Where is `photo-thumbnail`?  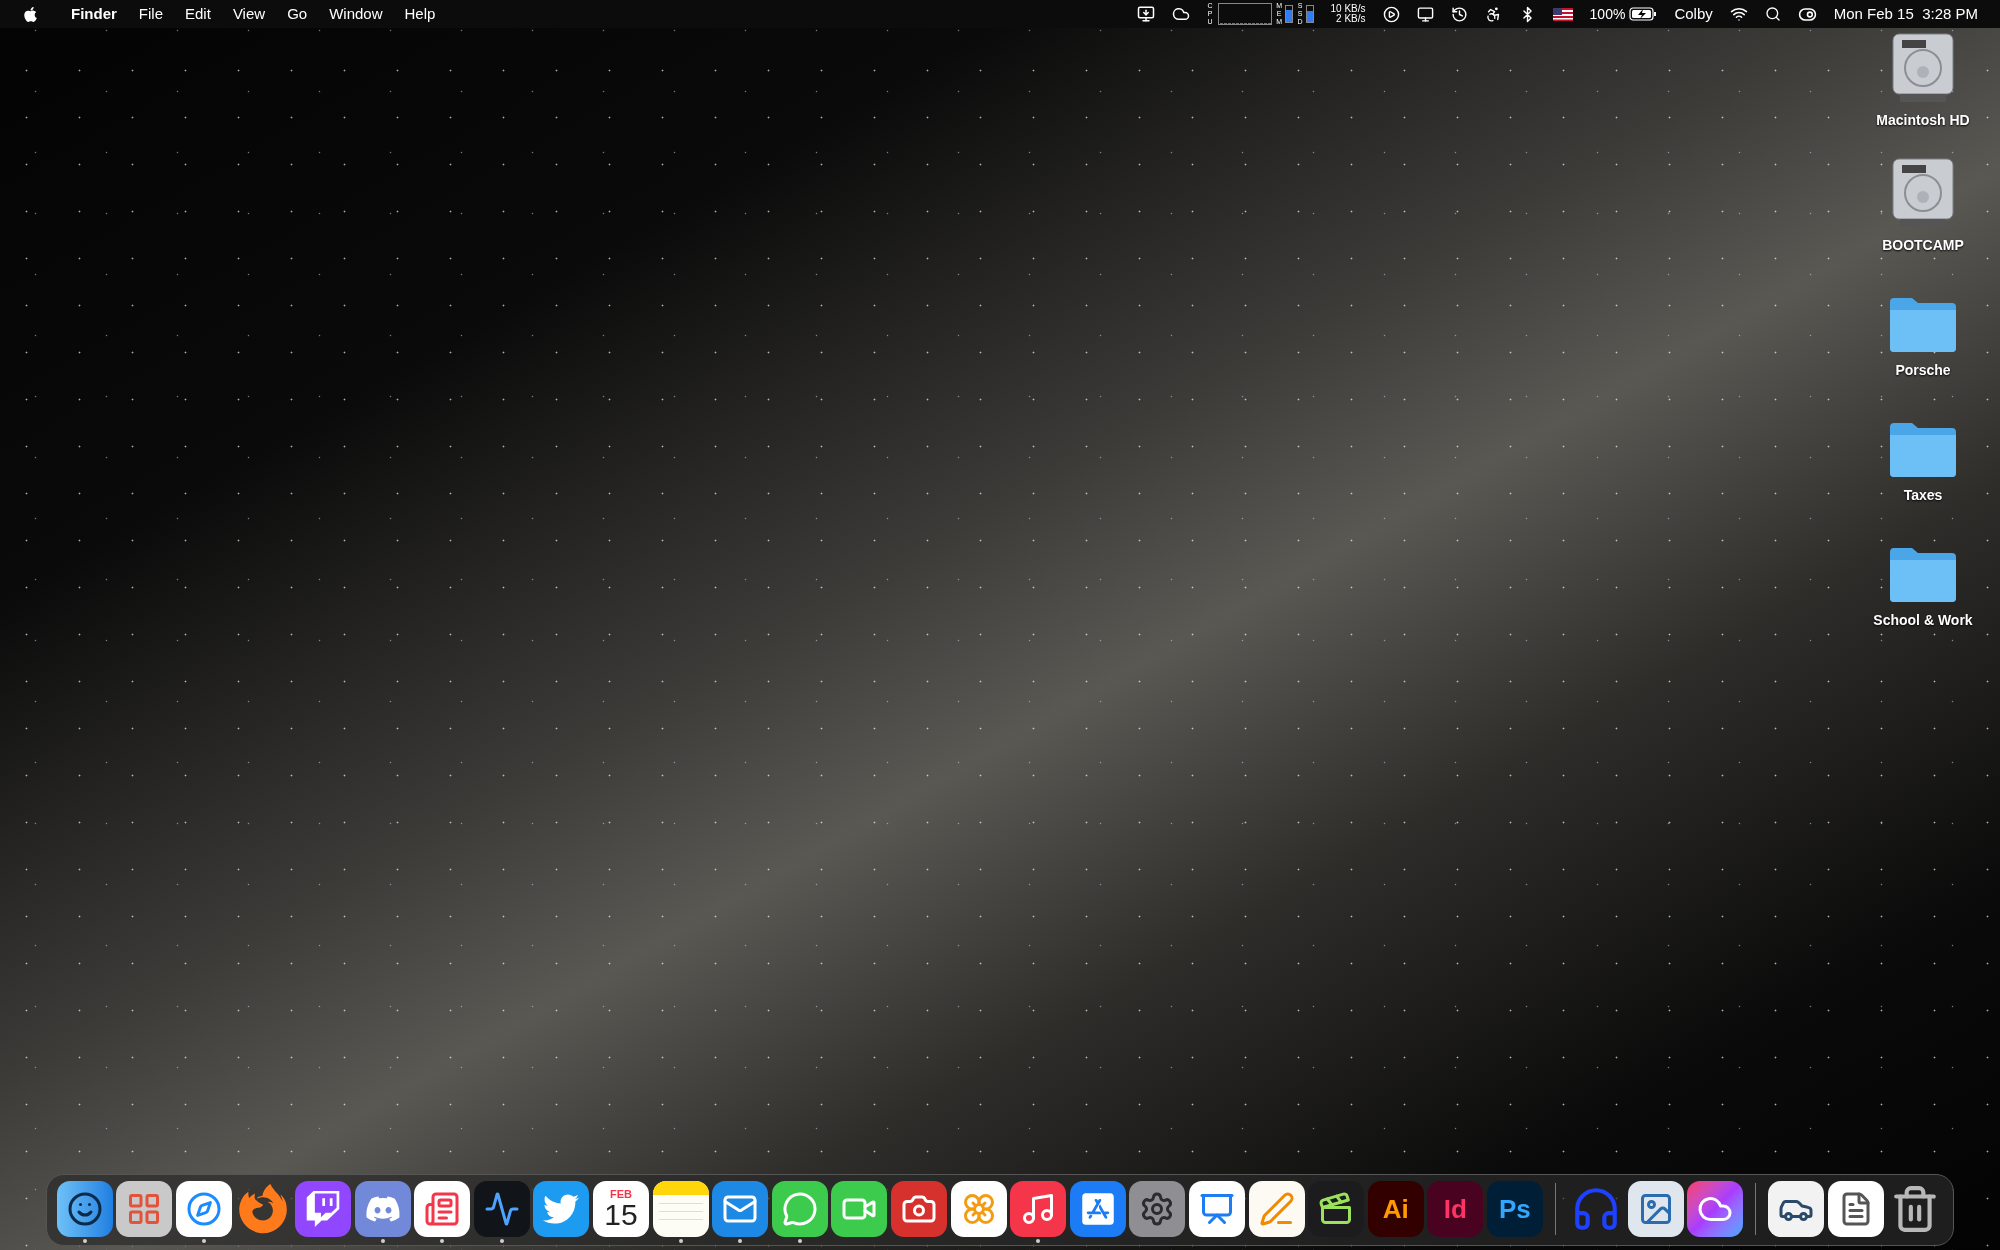 photo-thumbnail is located at coordinates (1796, 1209).